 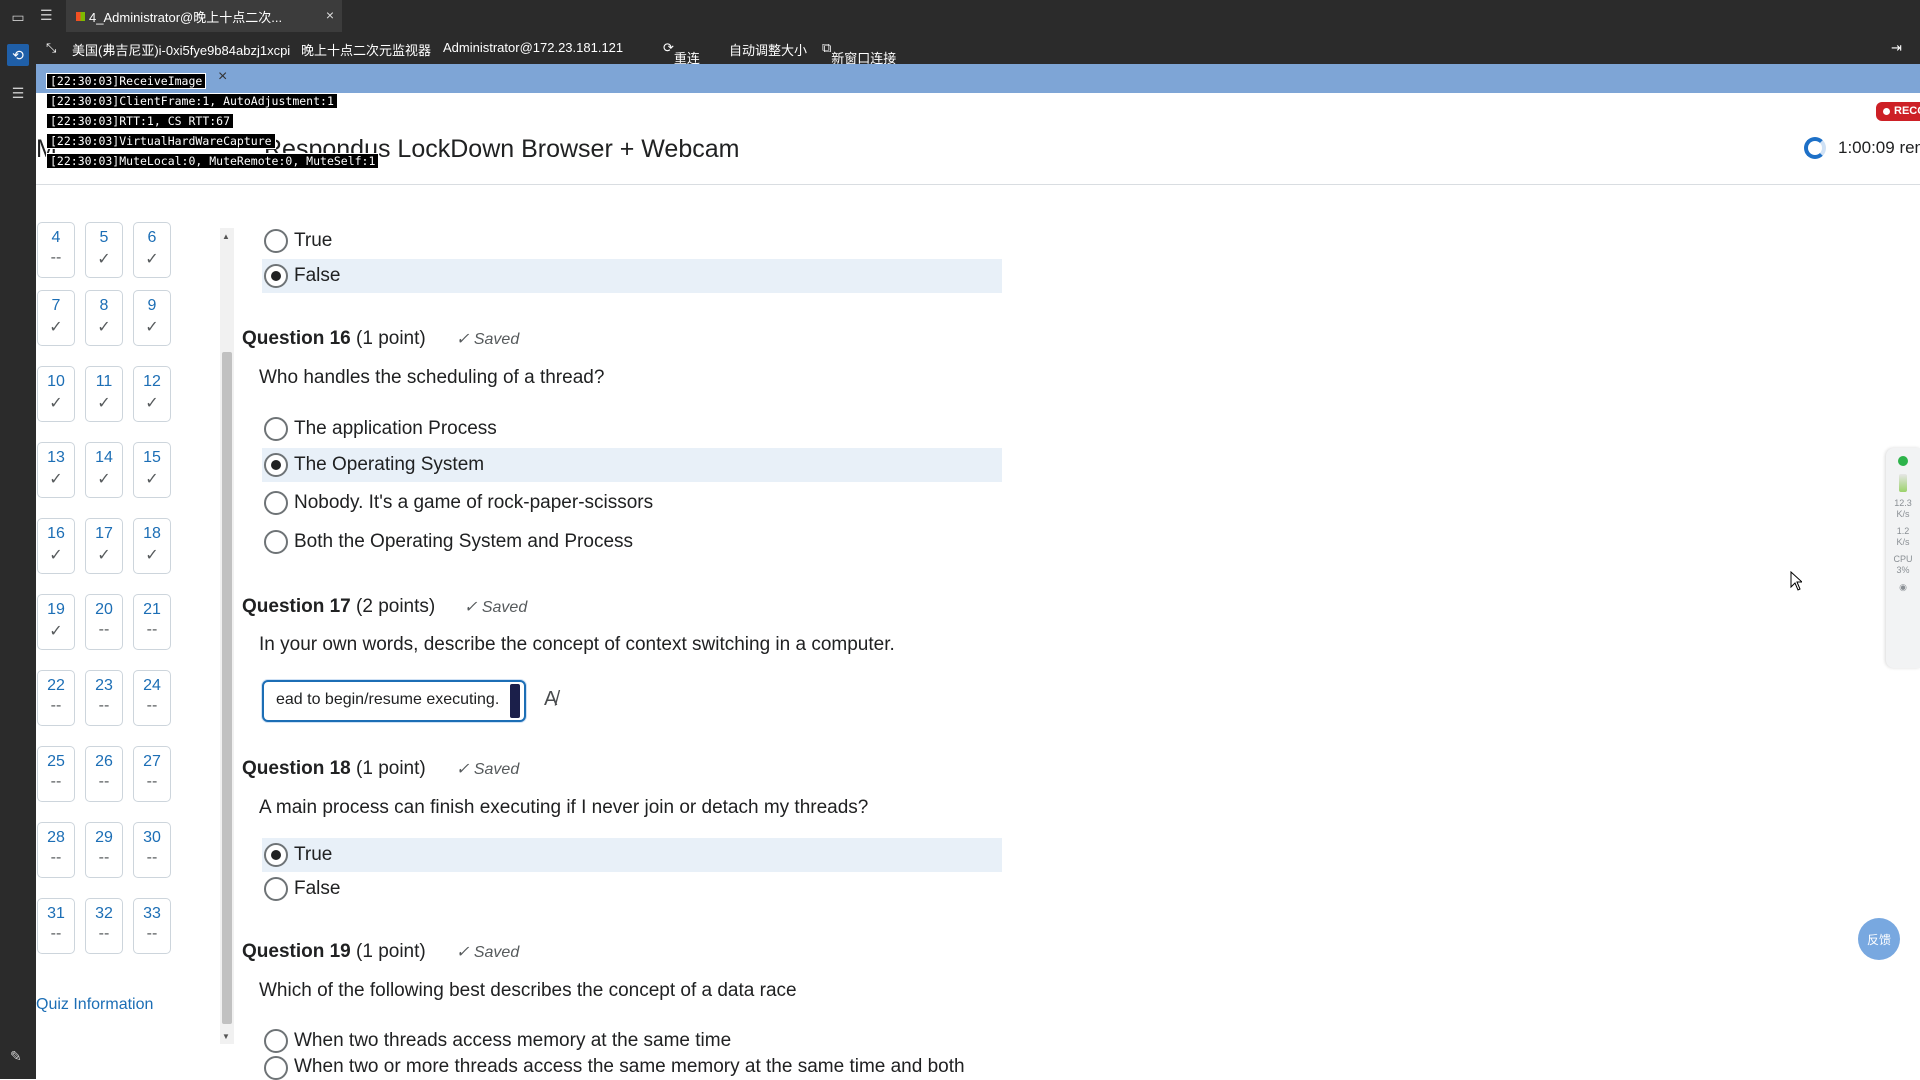 What do you see at coordinates (56, 546) in the screenshot?
I see `question-nav-cell: 16 ✓` at bounding box center [56, 546].